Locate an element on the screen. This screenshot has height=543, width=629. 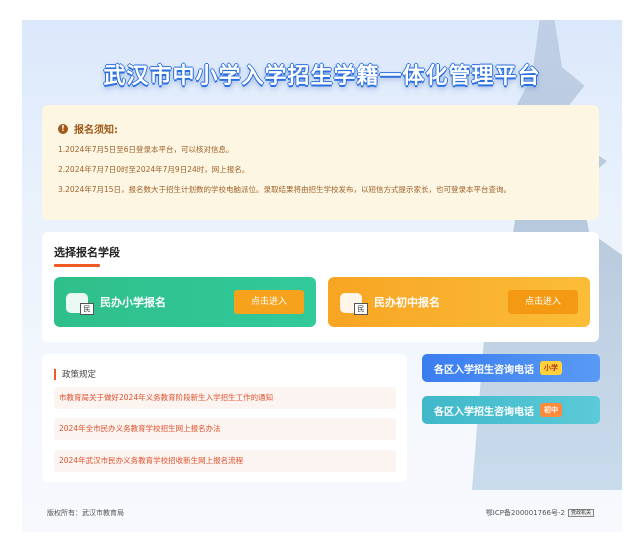
primary-enroll-label: 民办小学报名 is located at coordinates (133, 302).